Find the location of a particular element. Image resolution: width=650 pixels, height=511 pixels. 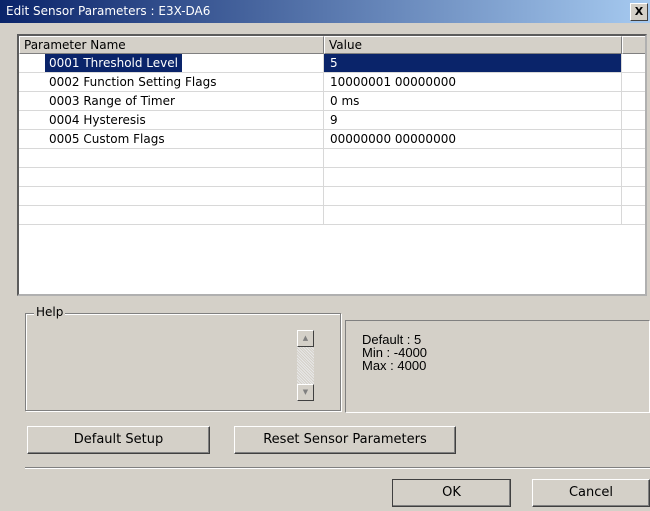

column-header-parameter-name: Parameter Name is located at coordinates (171, 45).